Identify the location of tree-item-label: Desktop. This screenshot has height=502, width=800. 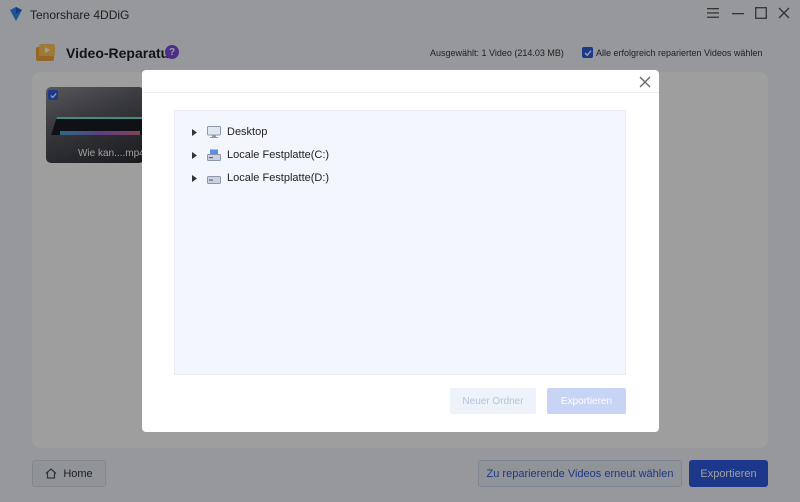
(247, 132).